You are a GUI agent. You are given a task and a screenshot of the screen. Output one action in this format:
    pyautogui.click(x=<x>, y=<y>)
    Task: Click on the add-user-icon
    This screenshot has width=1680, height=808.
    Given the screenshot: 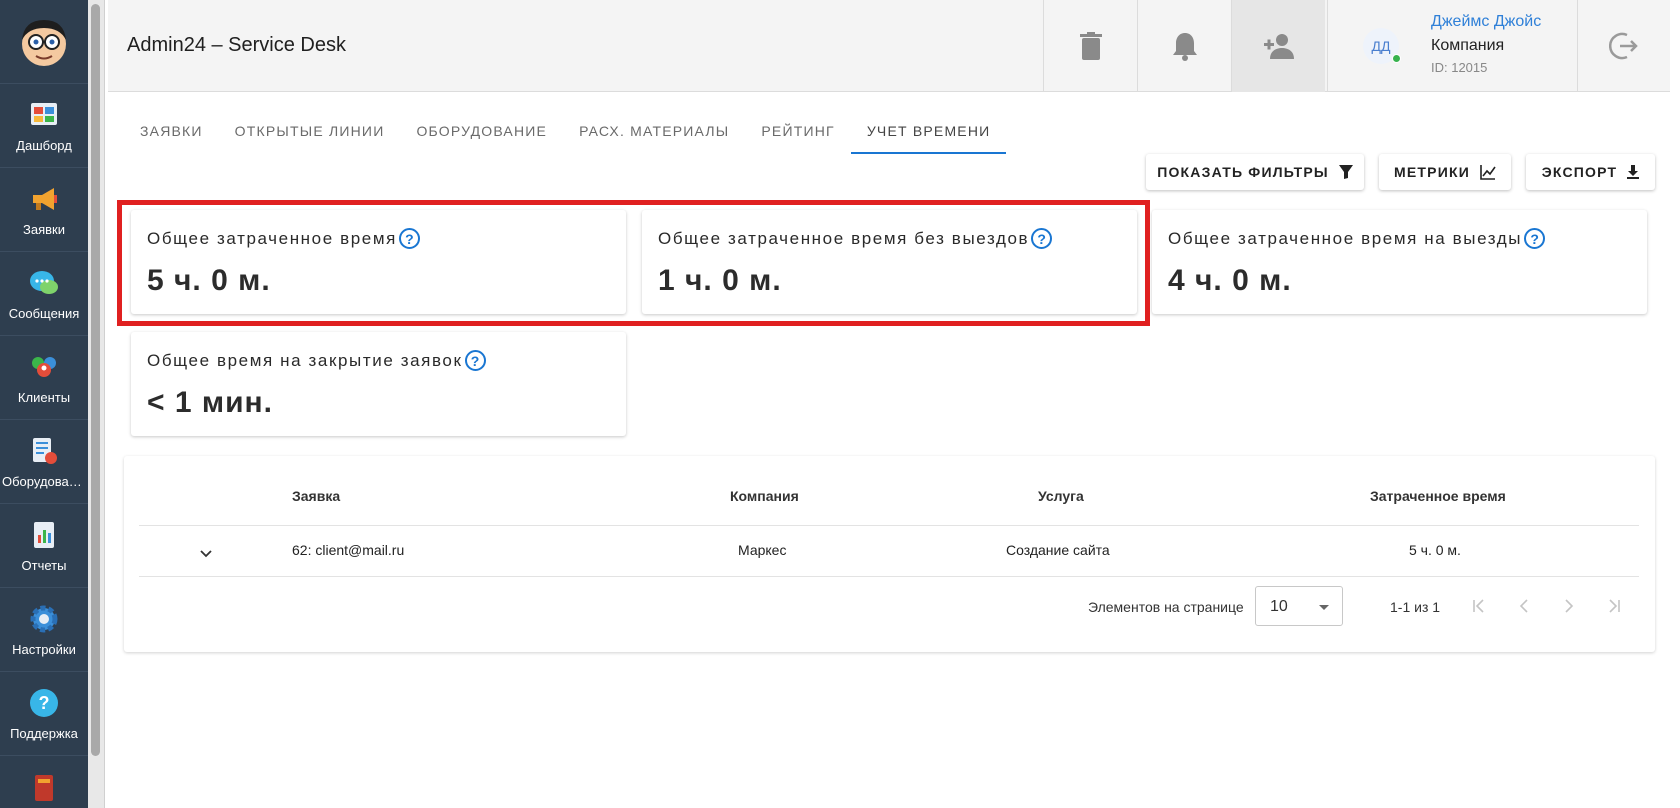 What is the action you would take?
    pyautogui.click(x=1278, y=46)
    